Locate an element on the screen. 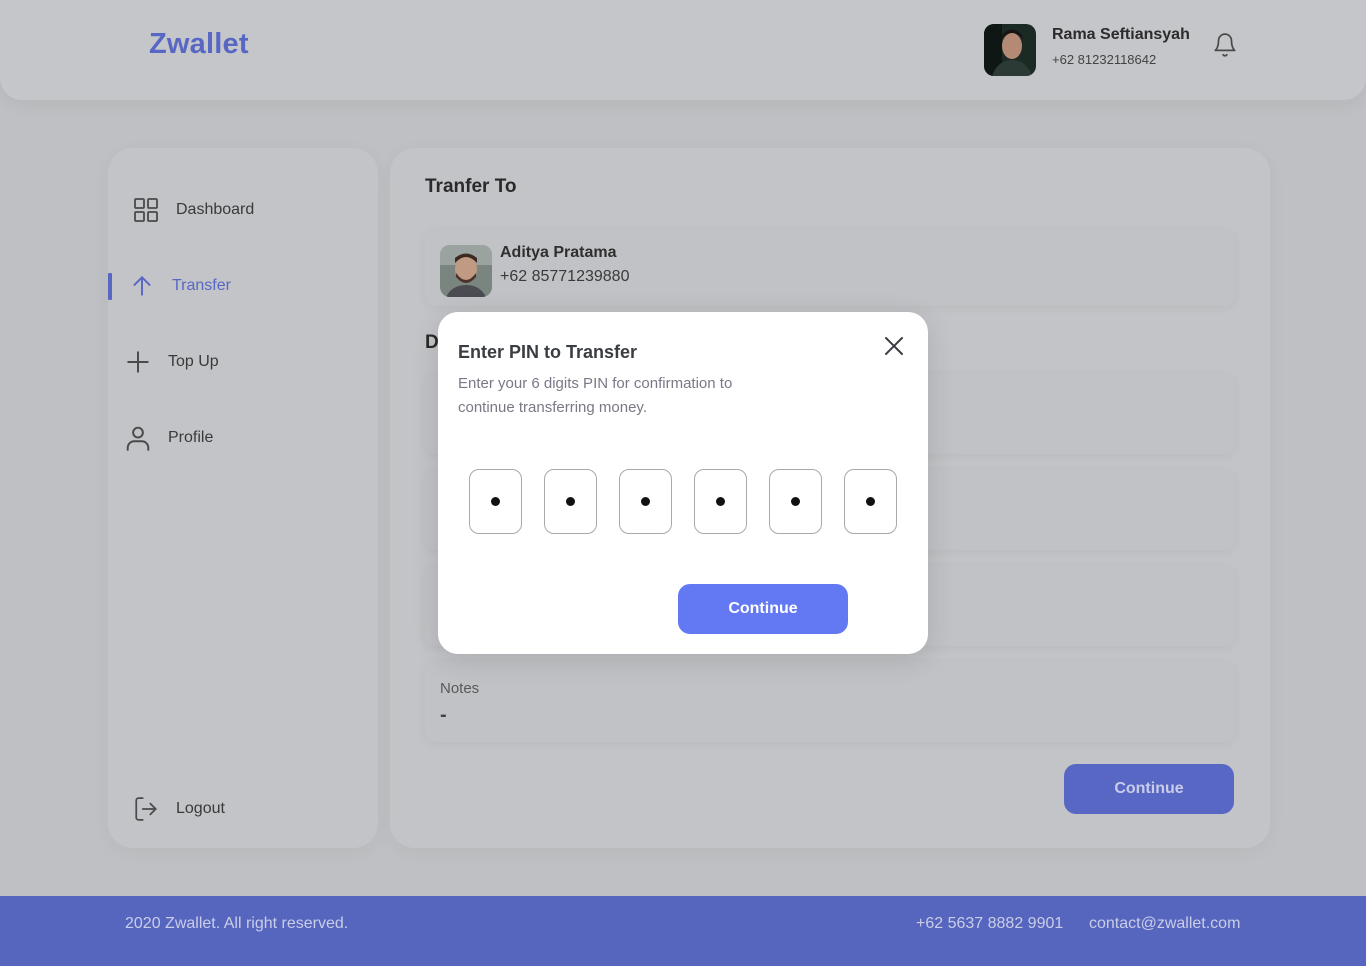  sidebar-item-label: Transfer is located at coordinates (201, 285).